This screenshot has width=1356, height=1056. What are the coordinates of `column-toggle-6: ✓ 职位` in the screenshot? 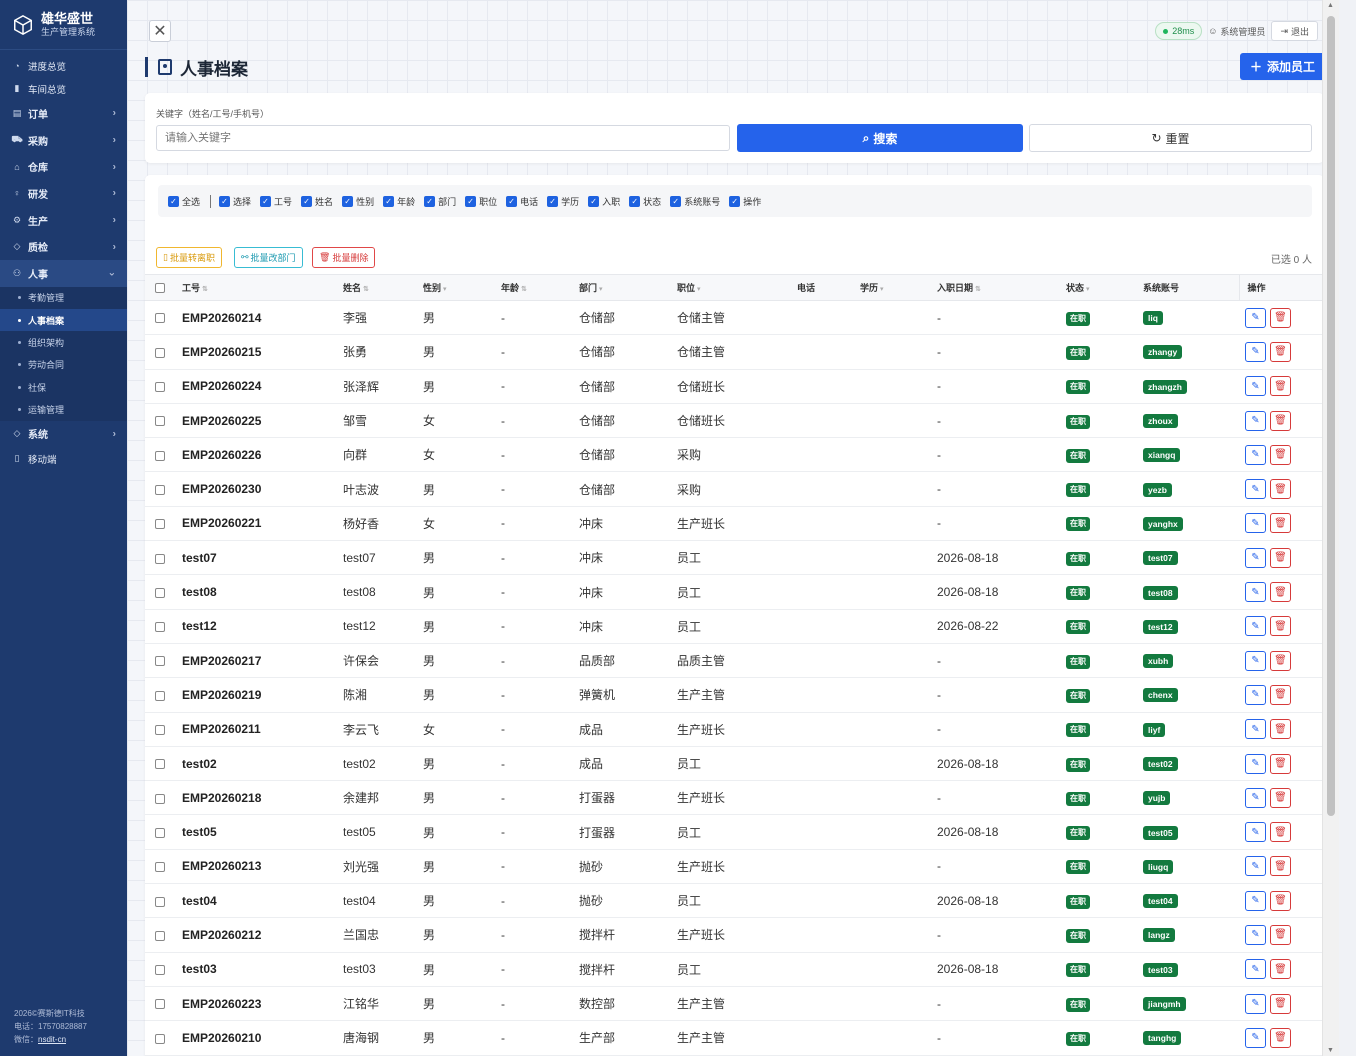 It's located at (481, 201).